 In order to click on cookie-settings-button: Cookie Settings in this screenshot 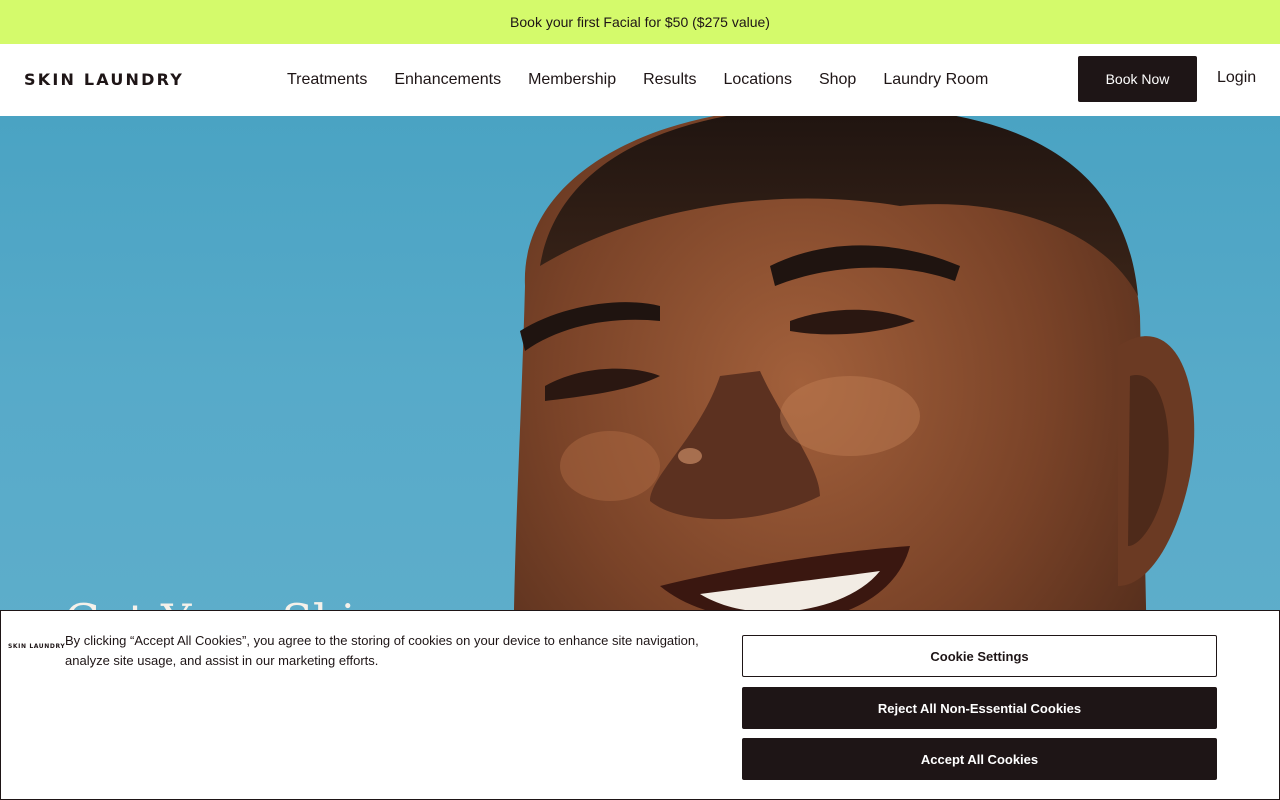, I will do `click(979, 656)`.